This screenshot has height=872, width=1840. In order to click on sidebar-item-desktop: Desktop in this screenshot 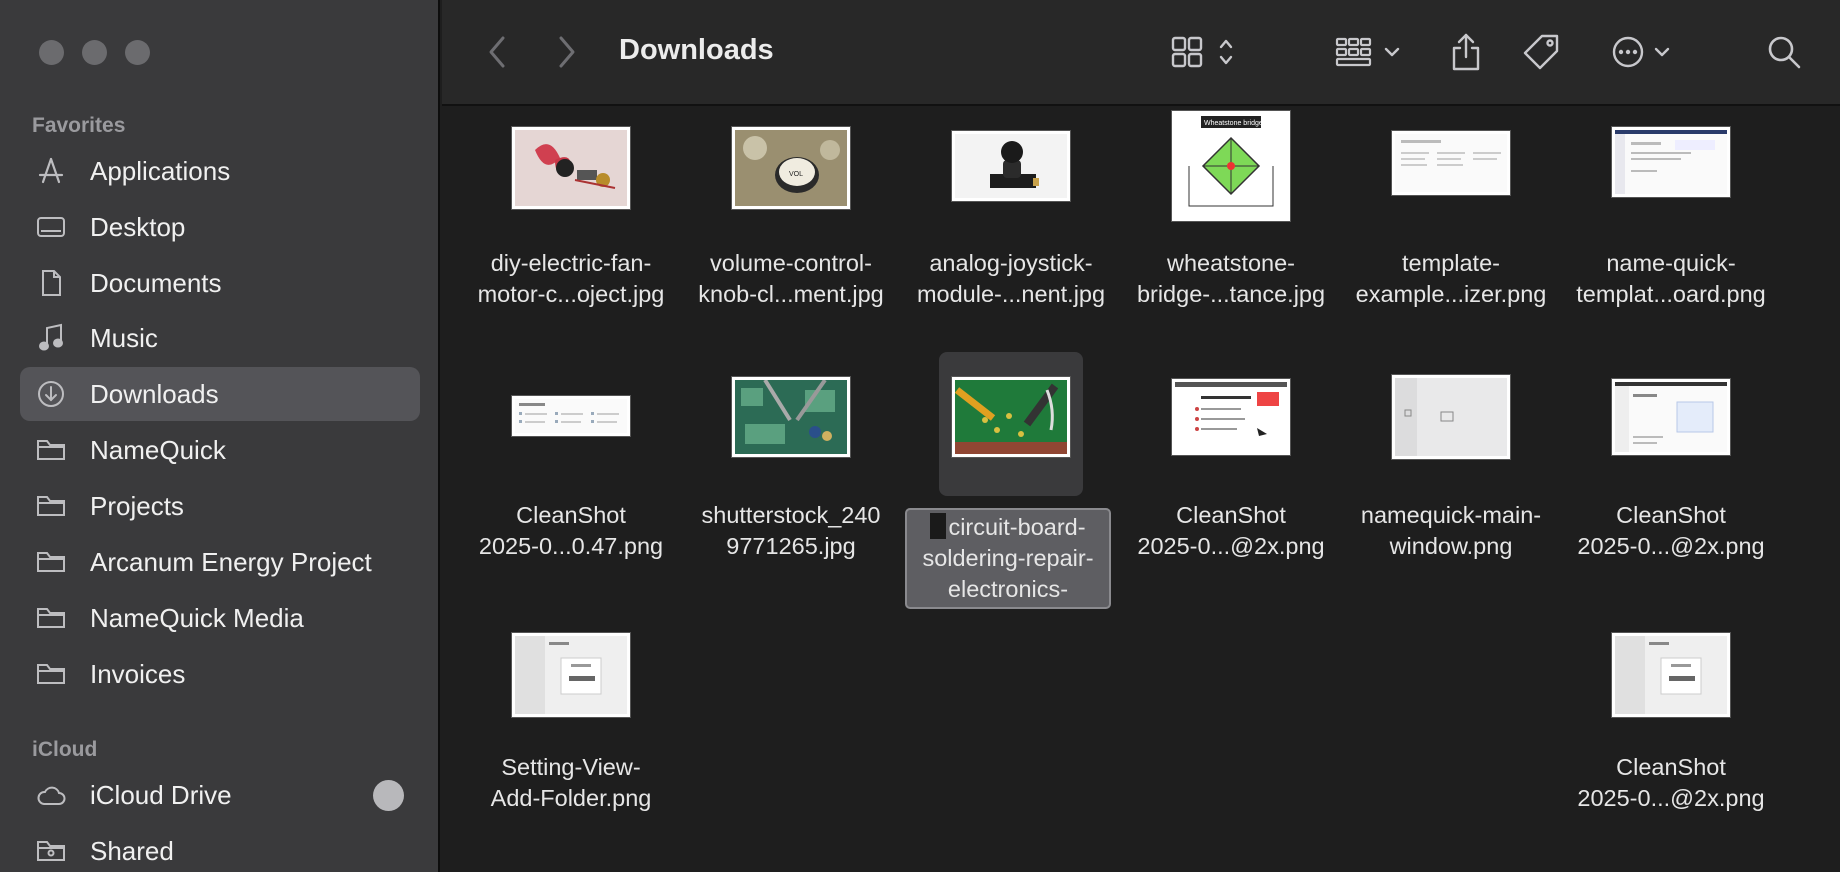, I will do `click(220, 227)`.